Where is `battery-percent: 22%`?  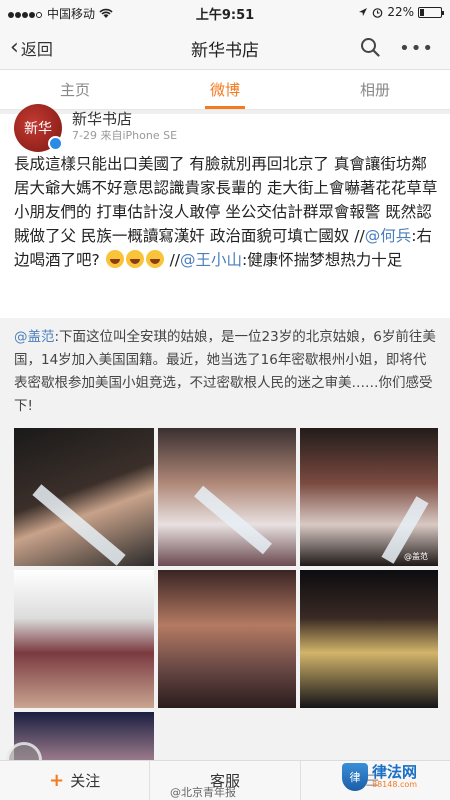
battery-percent: 22% is located at coordinates (400, 12).